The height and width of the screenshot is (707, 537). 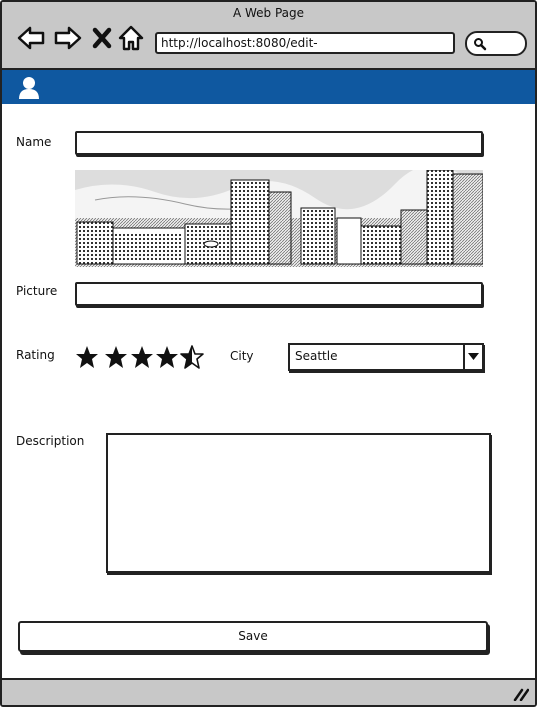 What do you see at coordinates (68, 38) in the screenshot?
I see `forward-arrow-icon` at bounding box center [68, 38].